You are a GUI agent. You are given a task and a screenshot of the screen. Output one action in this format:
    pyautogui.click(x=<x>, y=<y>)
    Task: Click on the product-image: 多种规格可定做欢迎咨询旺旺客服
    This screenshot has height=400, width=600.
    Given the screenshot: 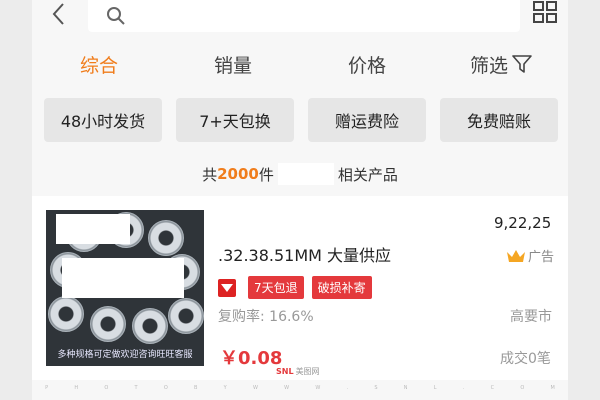 What is the action you would take?
    pyautogui.click(x=125, y=288)
    